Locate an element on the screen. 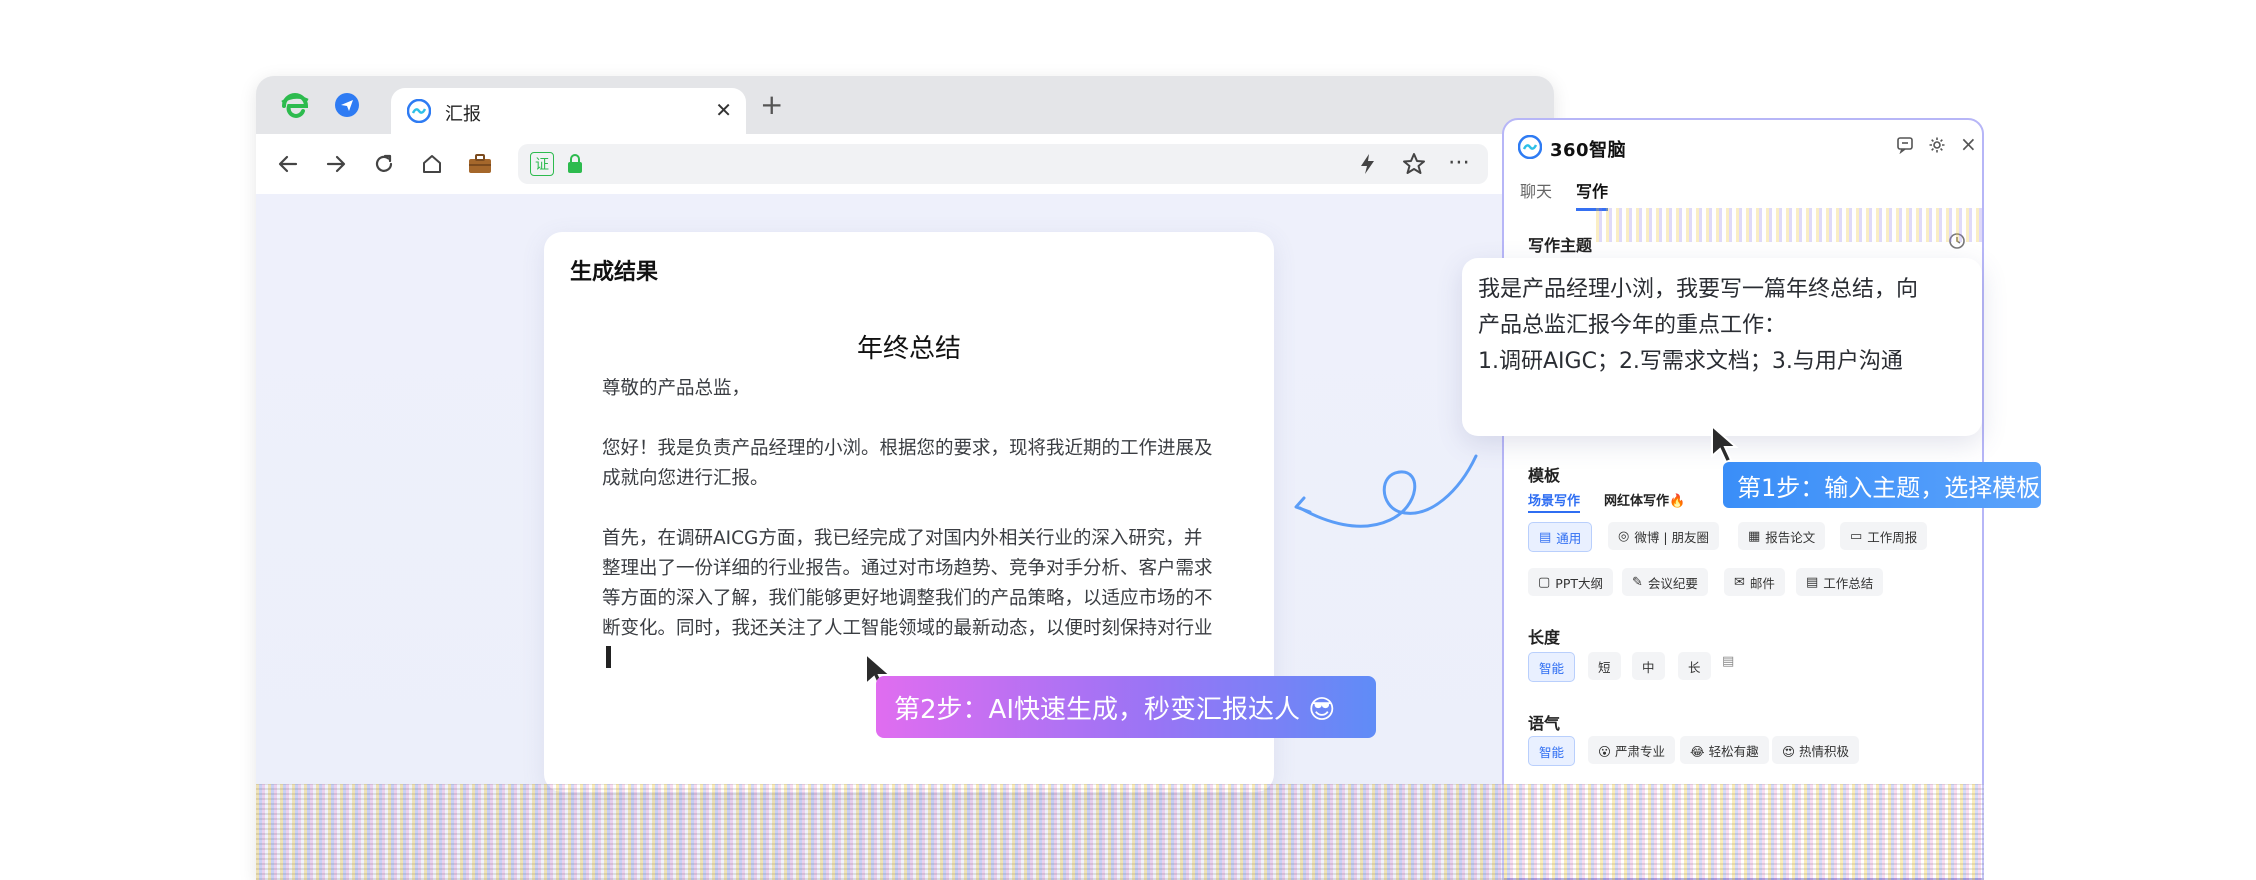  template-report: ▦ 报告论文 is located at coordinates (1782, 536).